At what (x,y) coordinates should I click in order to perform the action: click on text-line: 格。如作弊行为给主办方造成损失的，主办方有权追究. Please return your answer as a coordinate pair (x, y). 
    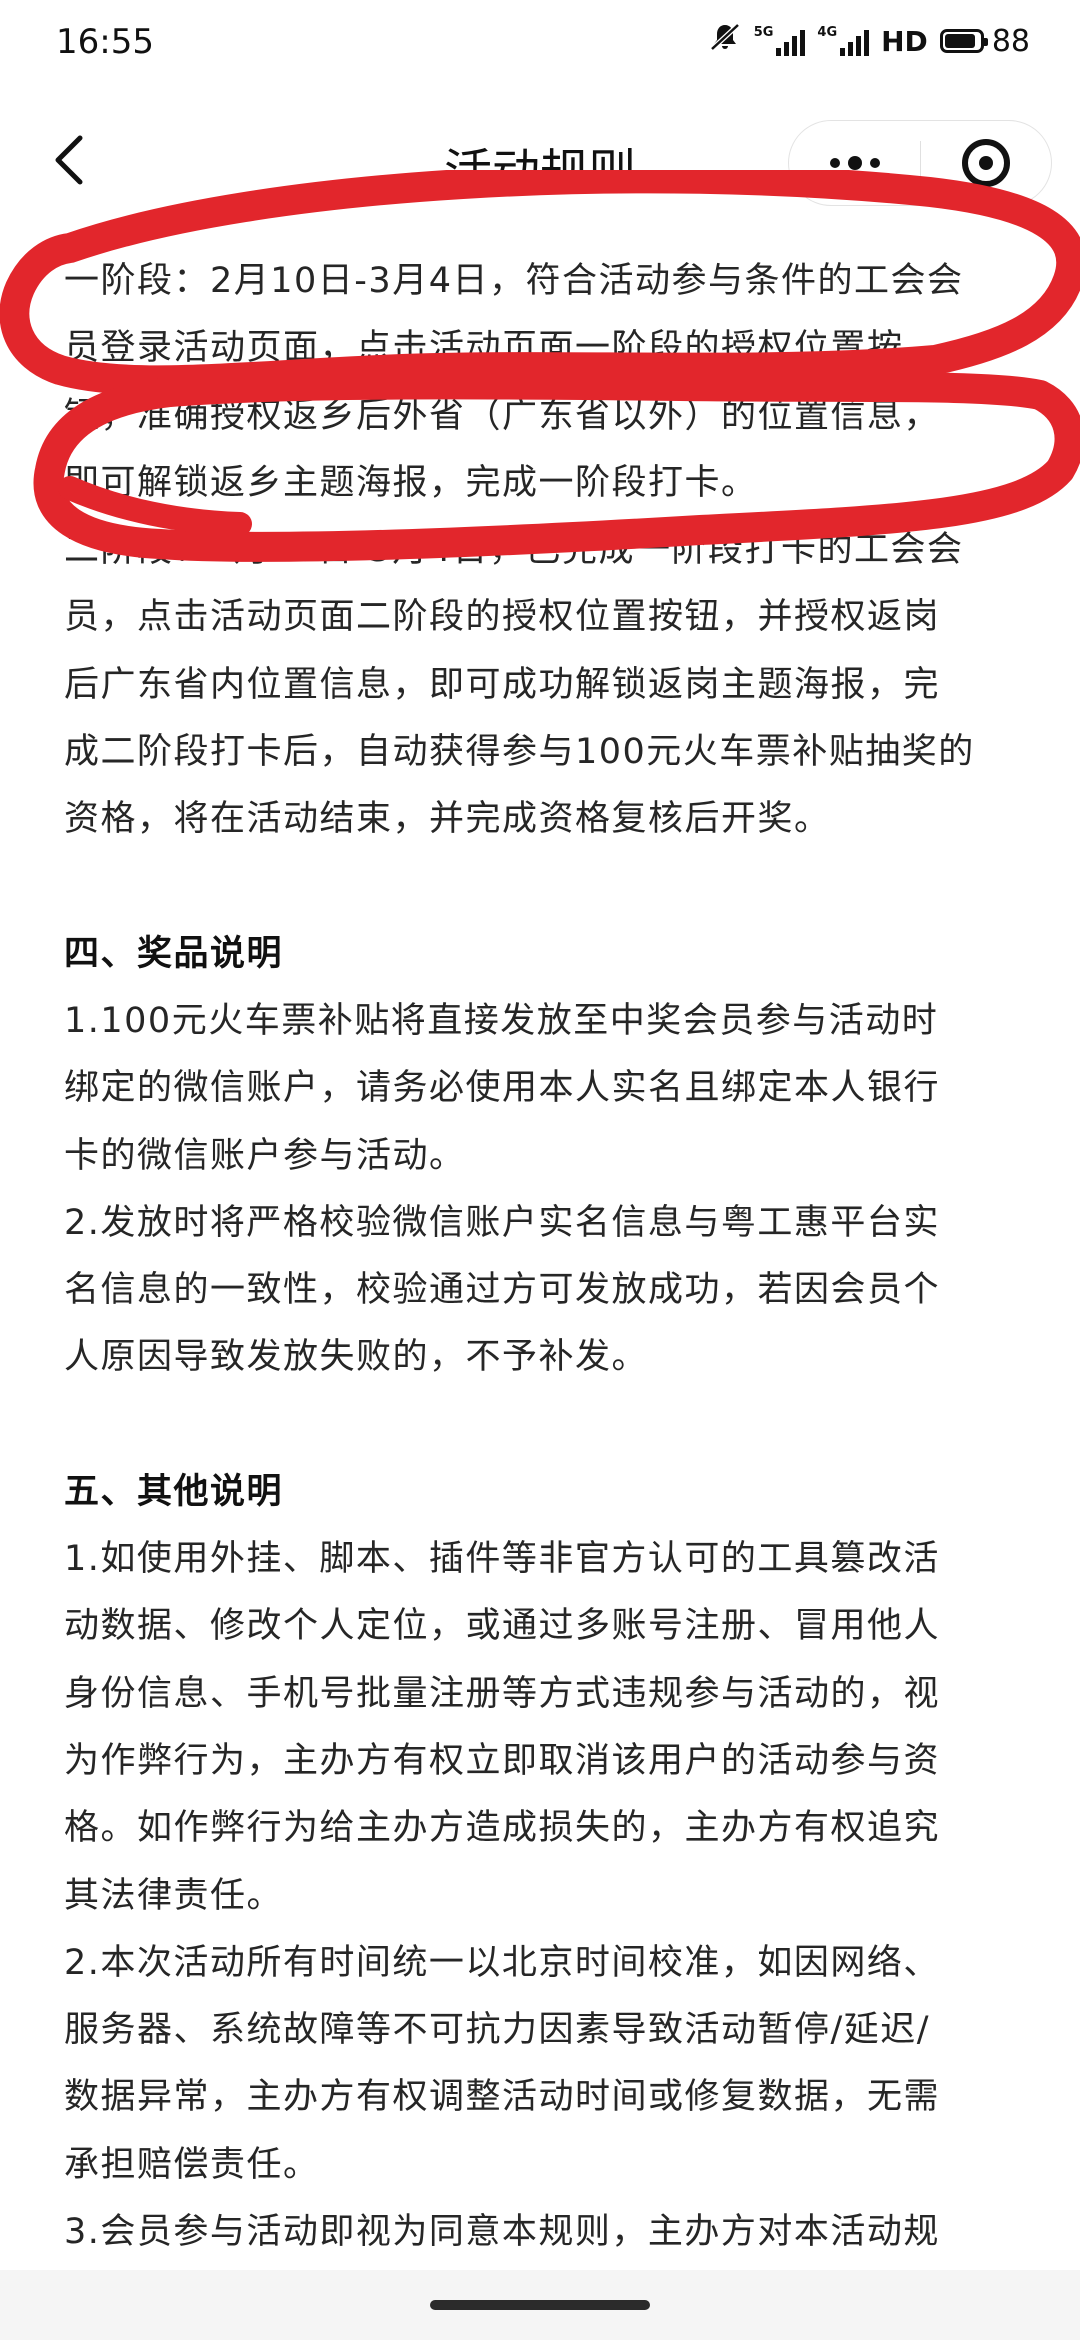
    Looking at the image, I should click on (502, 1828).